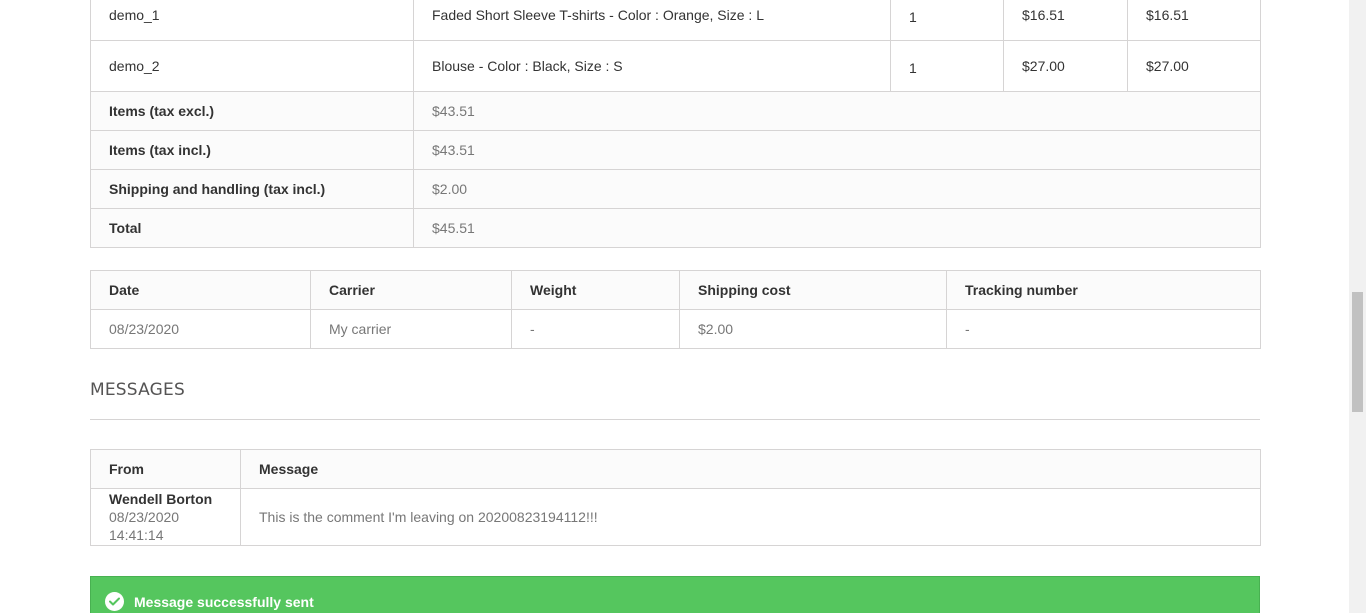 Image resolution: width=1366 pixels, height=613 pixels. What do you see at coordinates (200, 290) in the screenshot?
I see `column-header-date: Date` at bounding box center [200, 290].